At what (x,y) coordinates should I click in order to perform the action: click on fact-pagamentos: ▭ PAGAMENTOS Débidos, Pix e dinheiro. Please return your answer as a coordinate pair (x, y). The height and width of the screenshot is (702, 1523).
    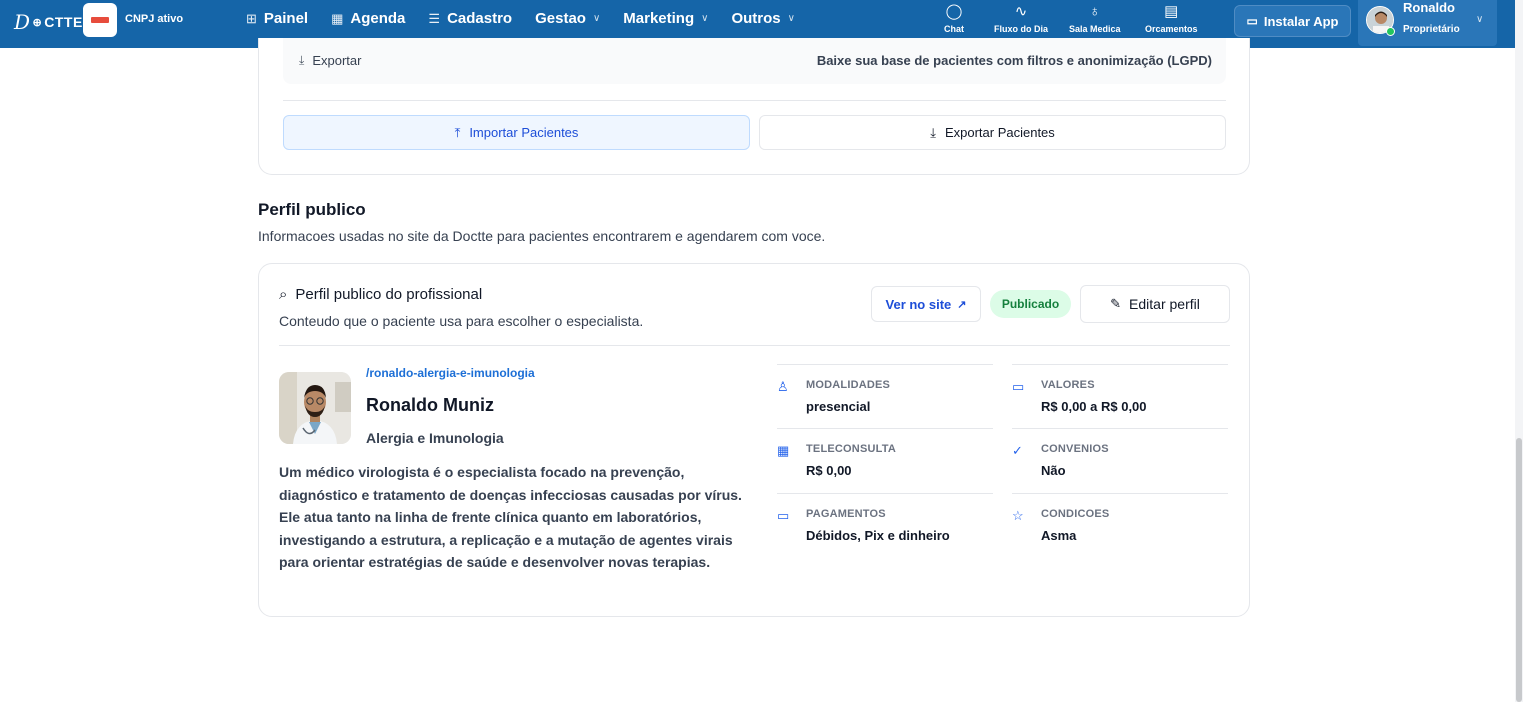
    Looking at the image, I should click on (885, 525).